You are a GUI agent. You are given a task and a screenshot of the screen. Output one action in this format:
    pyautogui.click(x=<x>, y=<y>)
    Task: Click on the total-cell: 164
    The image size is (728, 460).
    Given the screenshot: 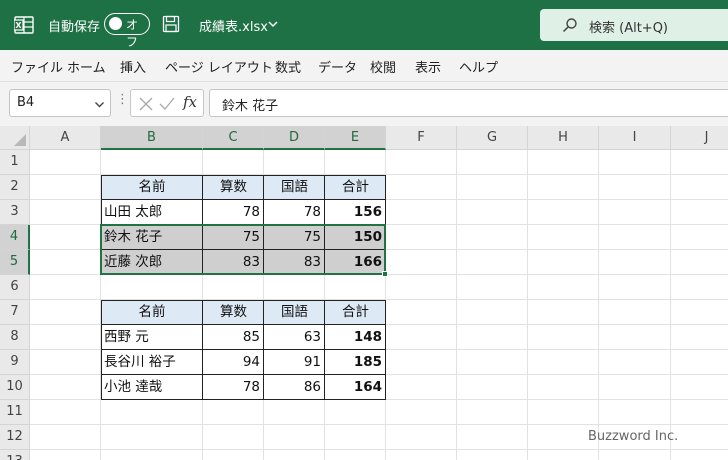 What is the action you would take?
    pyautogui.click(x=355, y=387)
    